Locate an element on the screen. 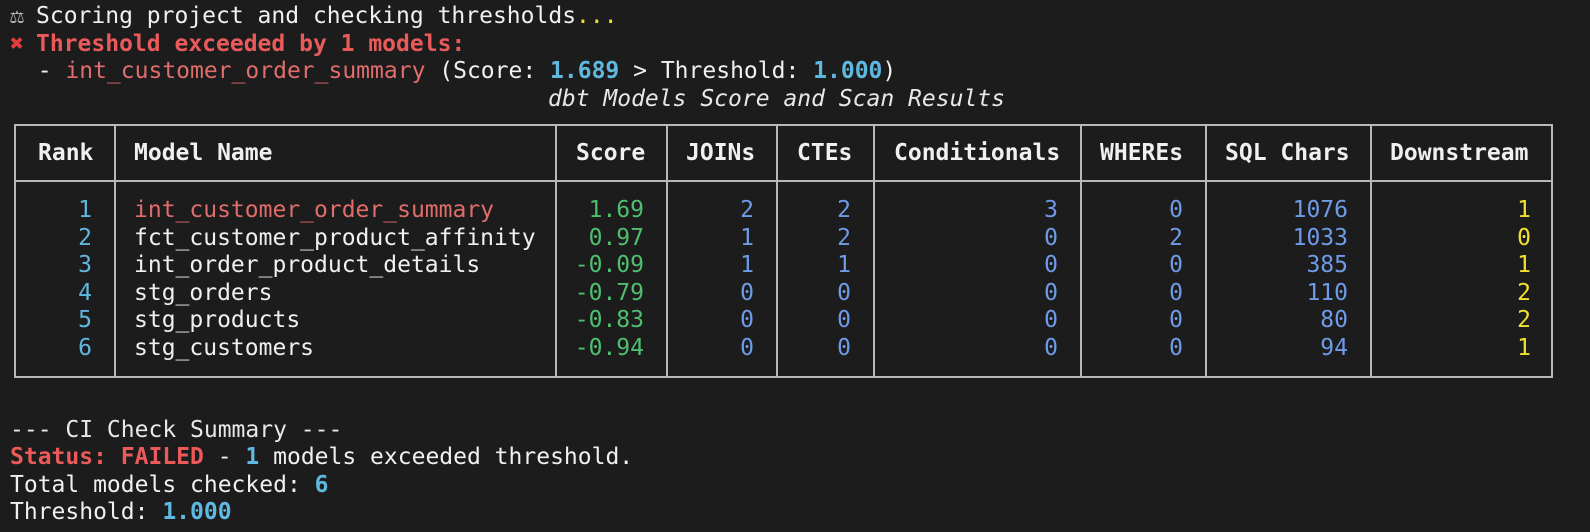 This screenshot has width=1590, height=532. error-line: ✖ Threshold exceeded by 1 models: is located at coordinates (237, 44).